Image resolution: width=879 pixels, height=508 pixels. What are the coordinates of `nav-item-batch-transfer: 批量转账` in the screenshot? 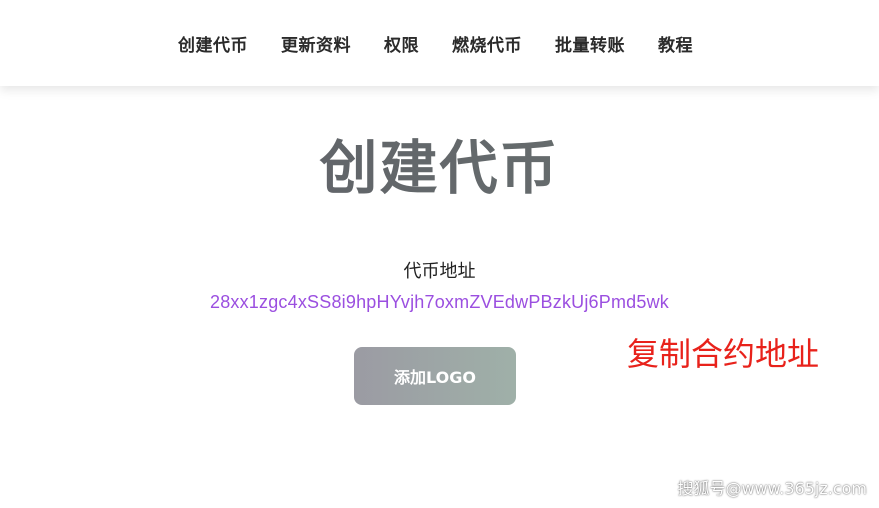 It's located at (590, 43).